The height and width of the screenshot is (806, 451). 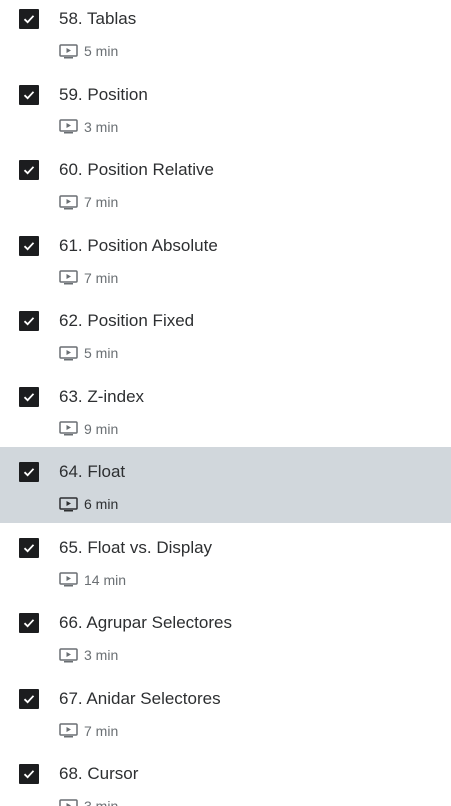 I want to click on lecture-title: 67. Anidar Selectores, so click(x=140, y=698).